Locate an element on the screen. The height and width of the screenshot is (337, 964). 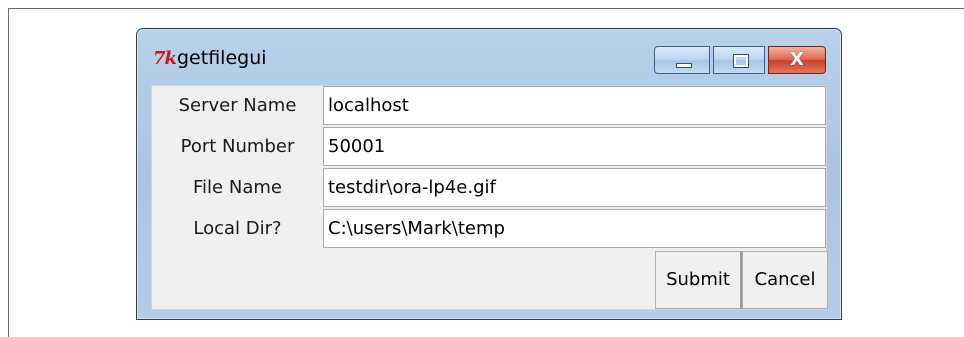
tk-app-icon: 7k is located at coordinates (165, 58).